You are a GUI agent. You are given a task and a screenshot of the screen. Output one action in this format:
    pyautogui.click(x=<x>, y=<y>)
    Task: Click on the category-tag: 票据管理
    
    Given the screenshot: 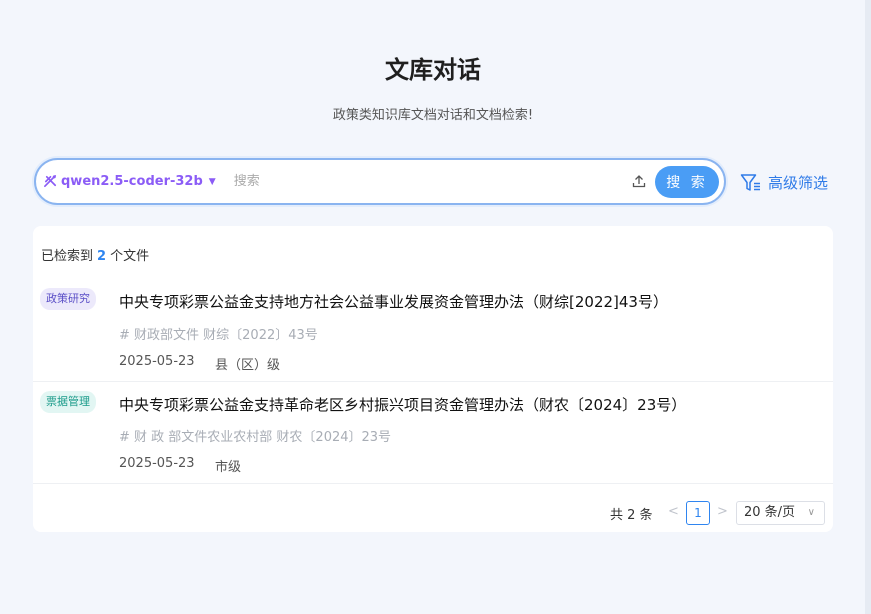 What is the action you would take?
    pyautogui.click(x=68, y=402)
    